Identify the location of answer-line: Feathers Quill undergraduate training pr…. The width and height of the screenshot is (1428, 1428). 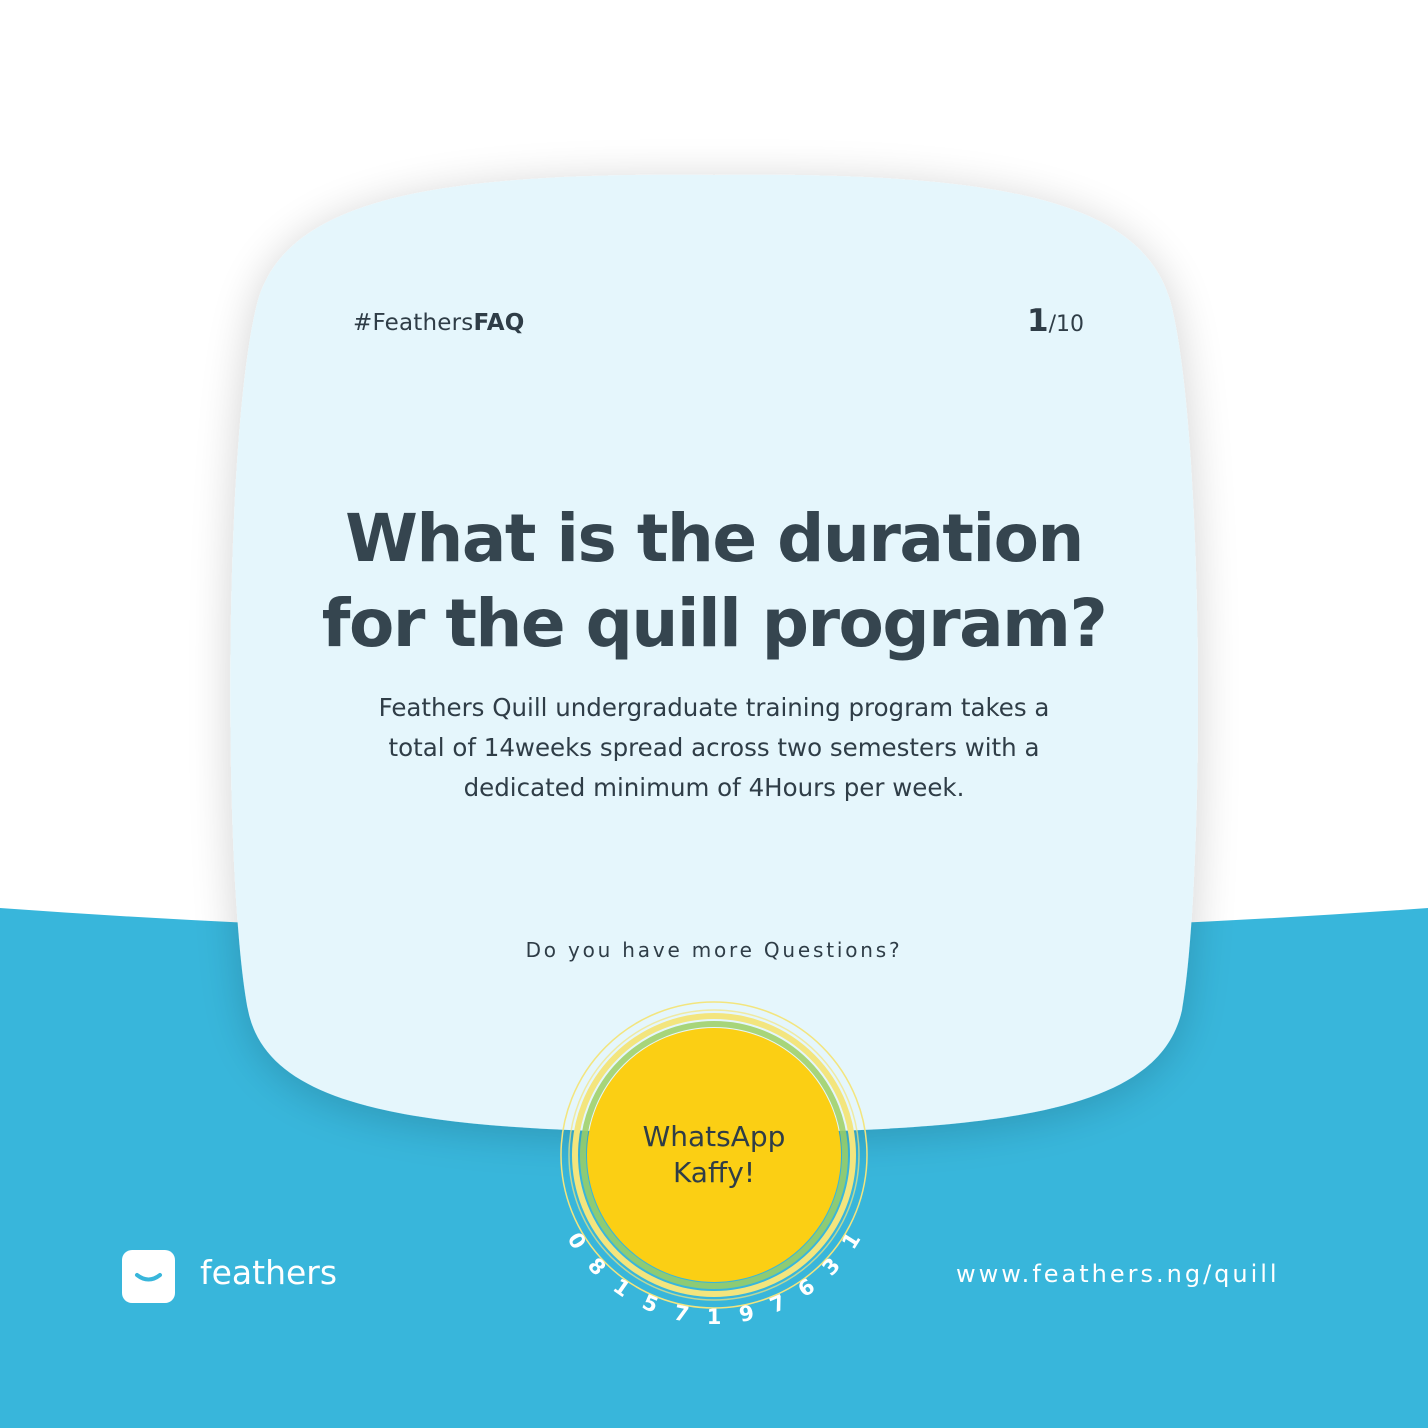
(714, 707).